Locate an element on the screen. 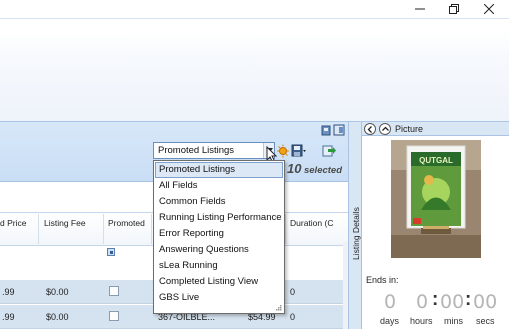 Image resolution: width=509 pixels, height=329 pixels. column-header-price: d Price is located at coordinates (13, 223).